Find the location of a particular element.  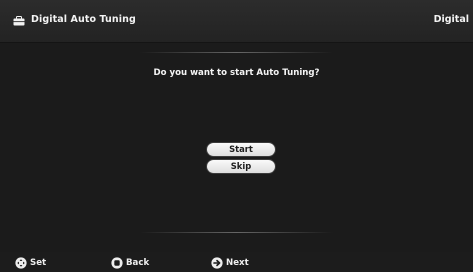

next-hint: Next is located at coordinates (233, 263).